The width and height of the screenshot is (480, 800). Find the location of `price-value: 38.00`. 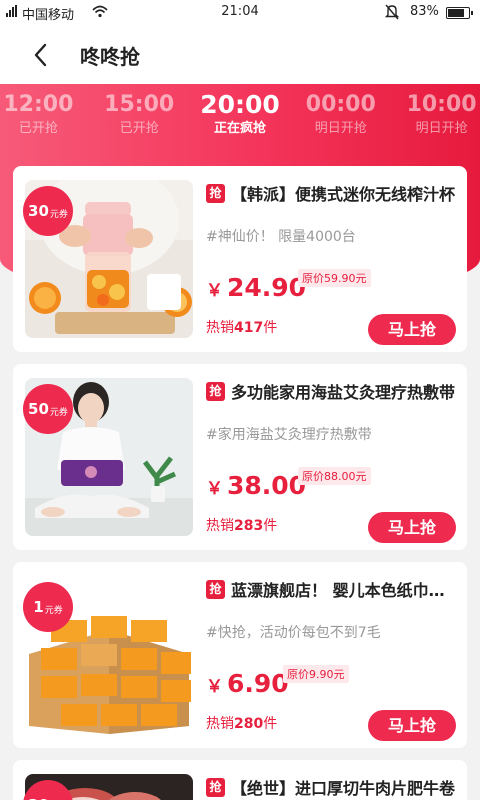

price-value: 38.00 is located at coordinates (267, 485).